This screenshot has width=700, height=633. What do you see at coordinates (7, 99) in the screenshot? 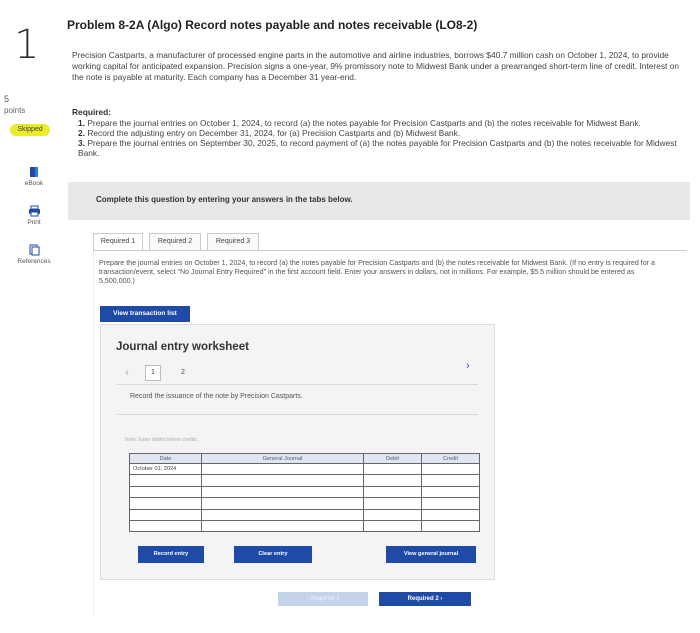
I see `points-value: 5` at bounding box center [7, 99].